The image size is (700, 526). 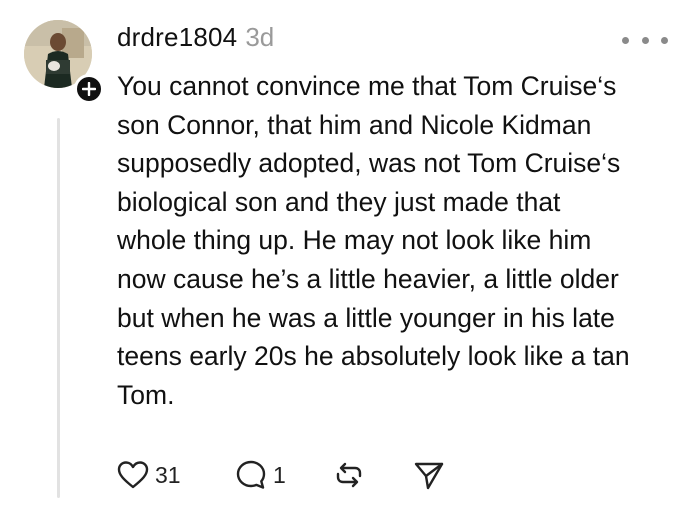 I want to click on like-button: 31, so click(x=161, y=475).